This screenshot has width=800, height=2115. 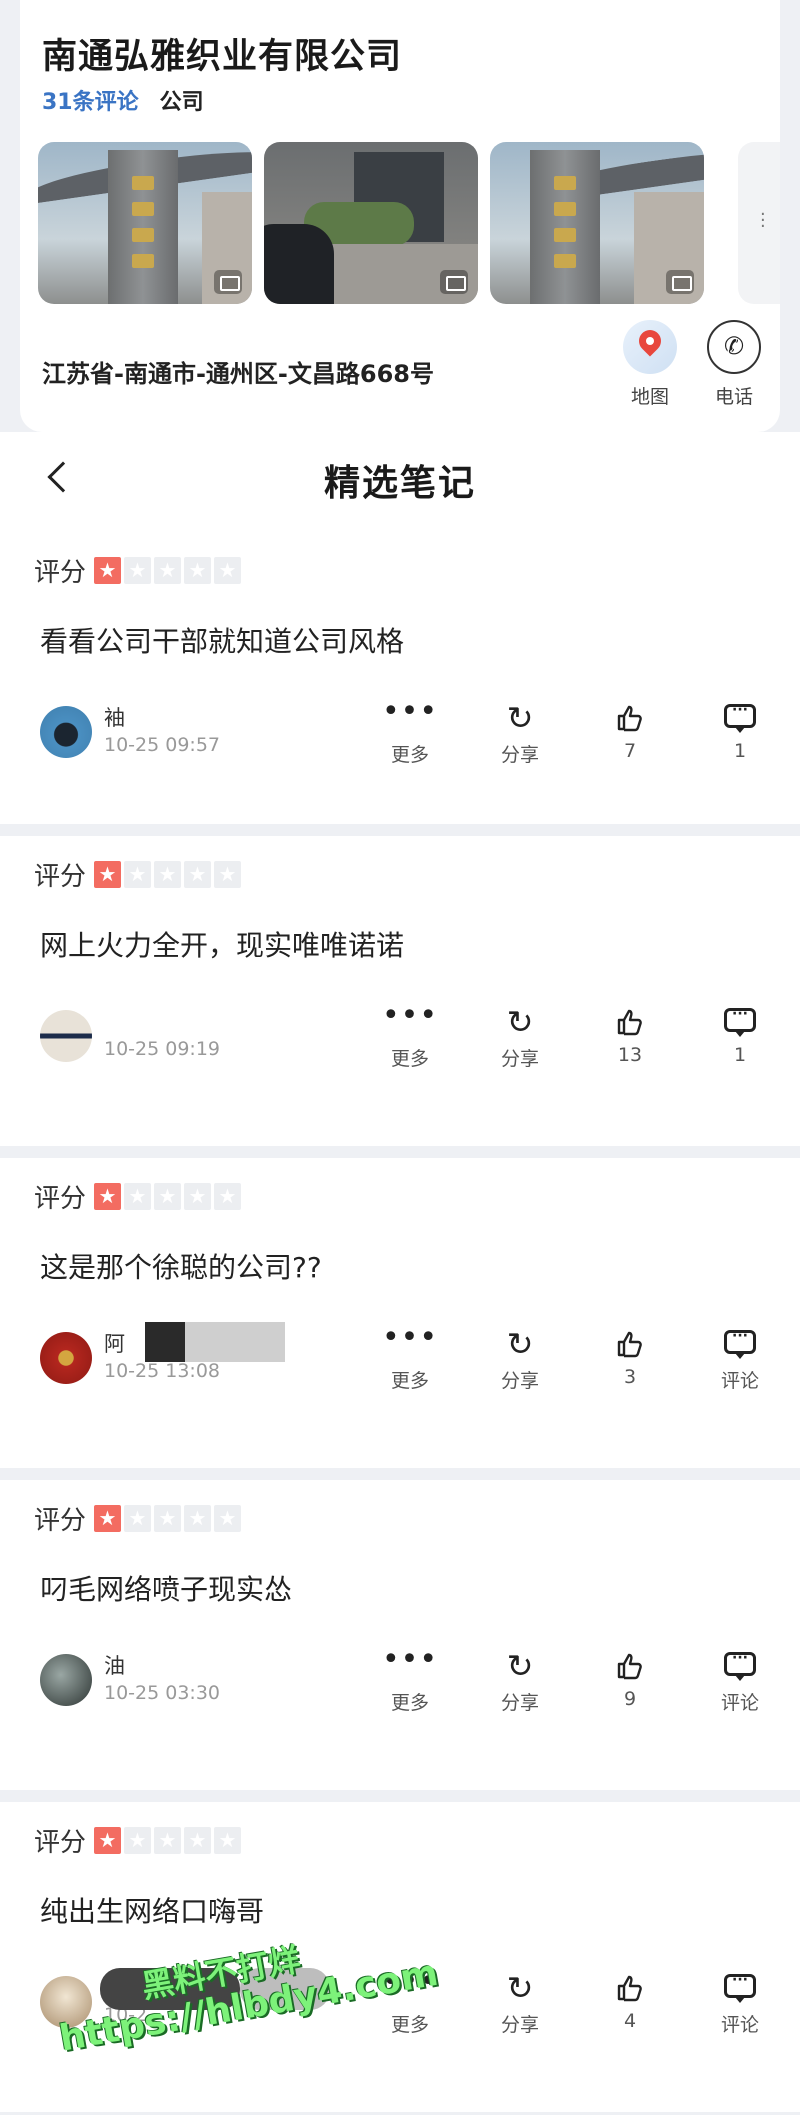 I want to click on company-meta: 31条评论 公司, so click(x=123, y=100).